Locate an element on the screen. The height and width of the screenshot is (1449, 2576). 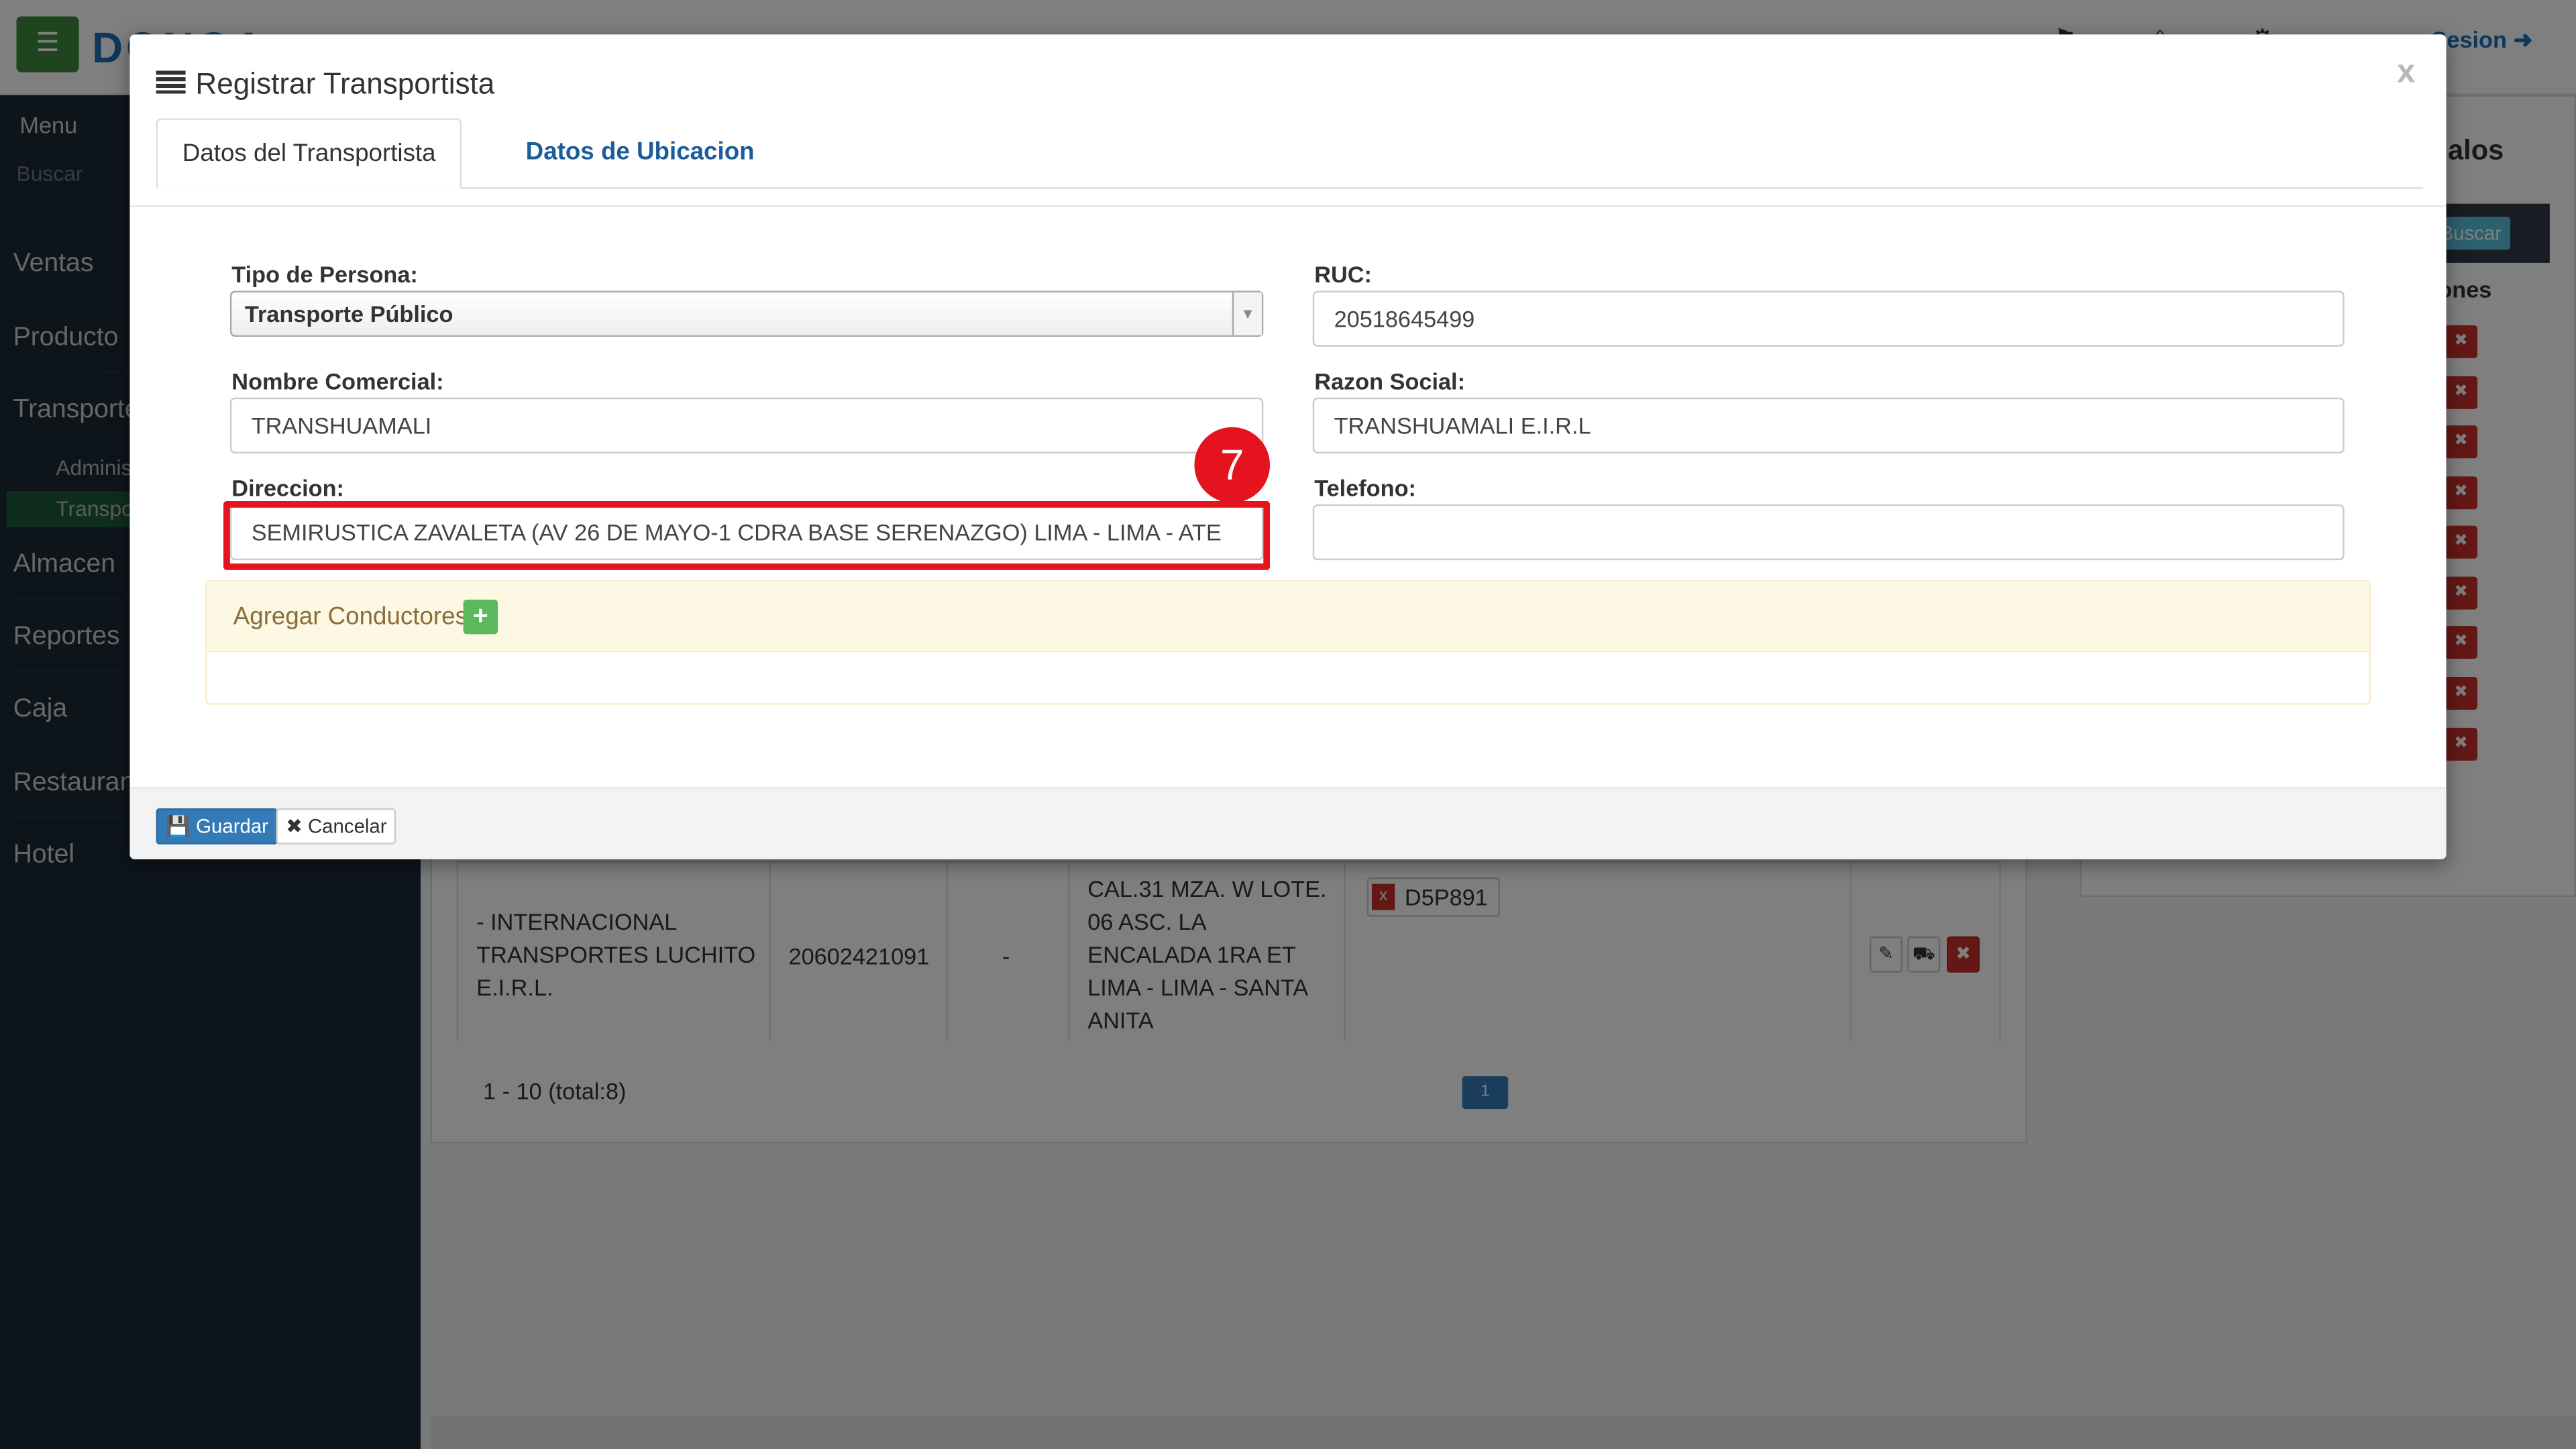
close-button: x is located at coordinates (2406, 73).